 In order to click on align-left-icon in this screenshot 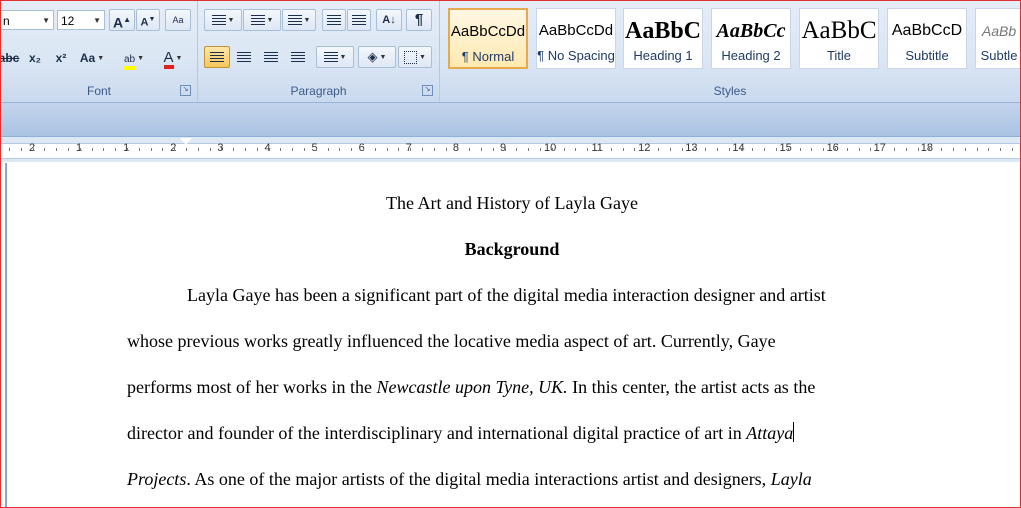, I will do `click(217, 58)`.